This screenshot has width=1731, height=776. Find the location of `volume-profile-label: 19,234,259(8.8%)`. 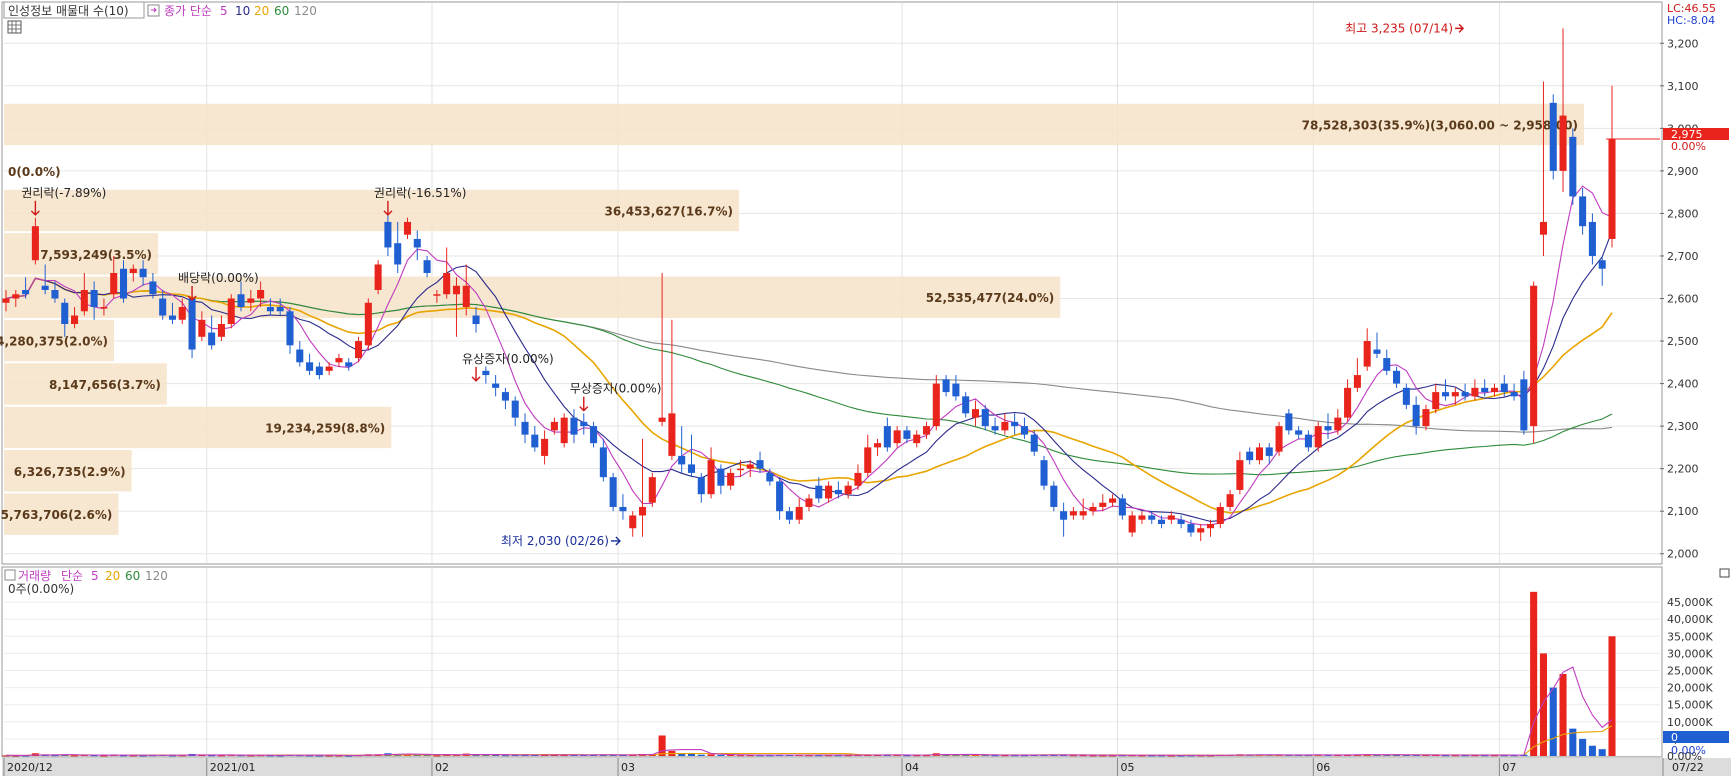

volume-profile-label: 19,234,259(8.8%) is located at coordinates (325, 428).